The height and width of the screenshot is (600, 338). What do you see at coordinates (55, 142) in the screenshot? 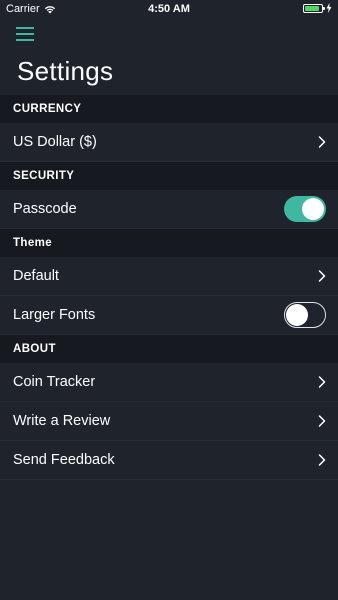
I see `setting-label: US Dollar ($)` at bounding box center [55, 142].